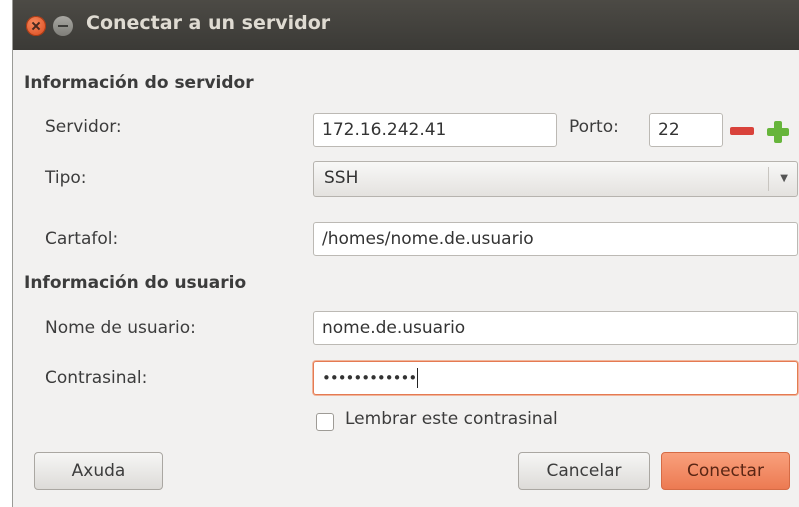  What do you see at coordinates (66, 178) in the screenshot?
I see `type-label: Tipo:` at bounding box center [66, 178].